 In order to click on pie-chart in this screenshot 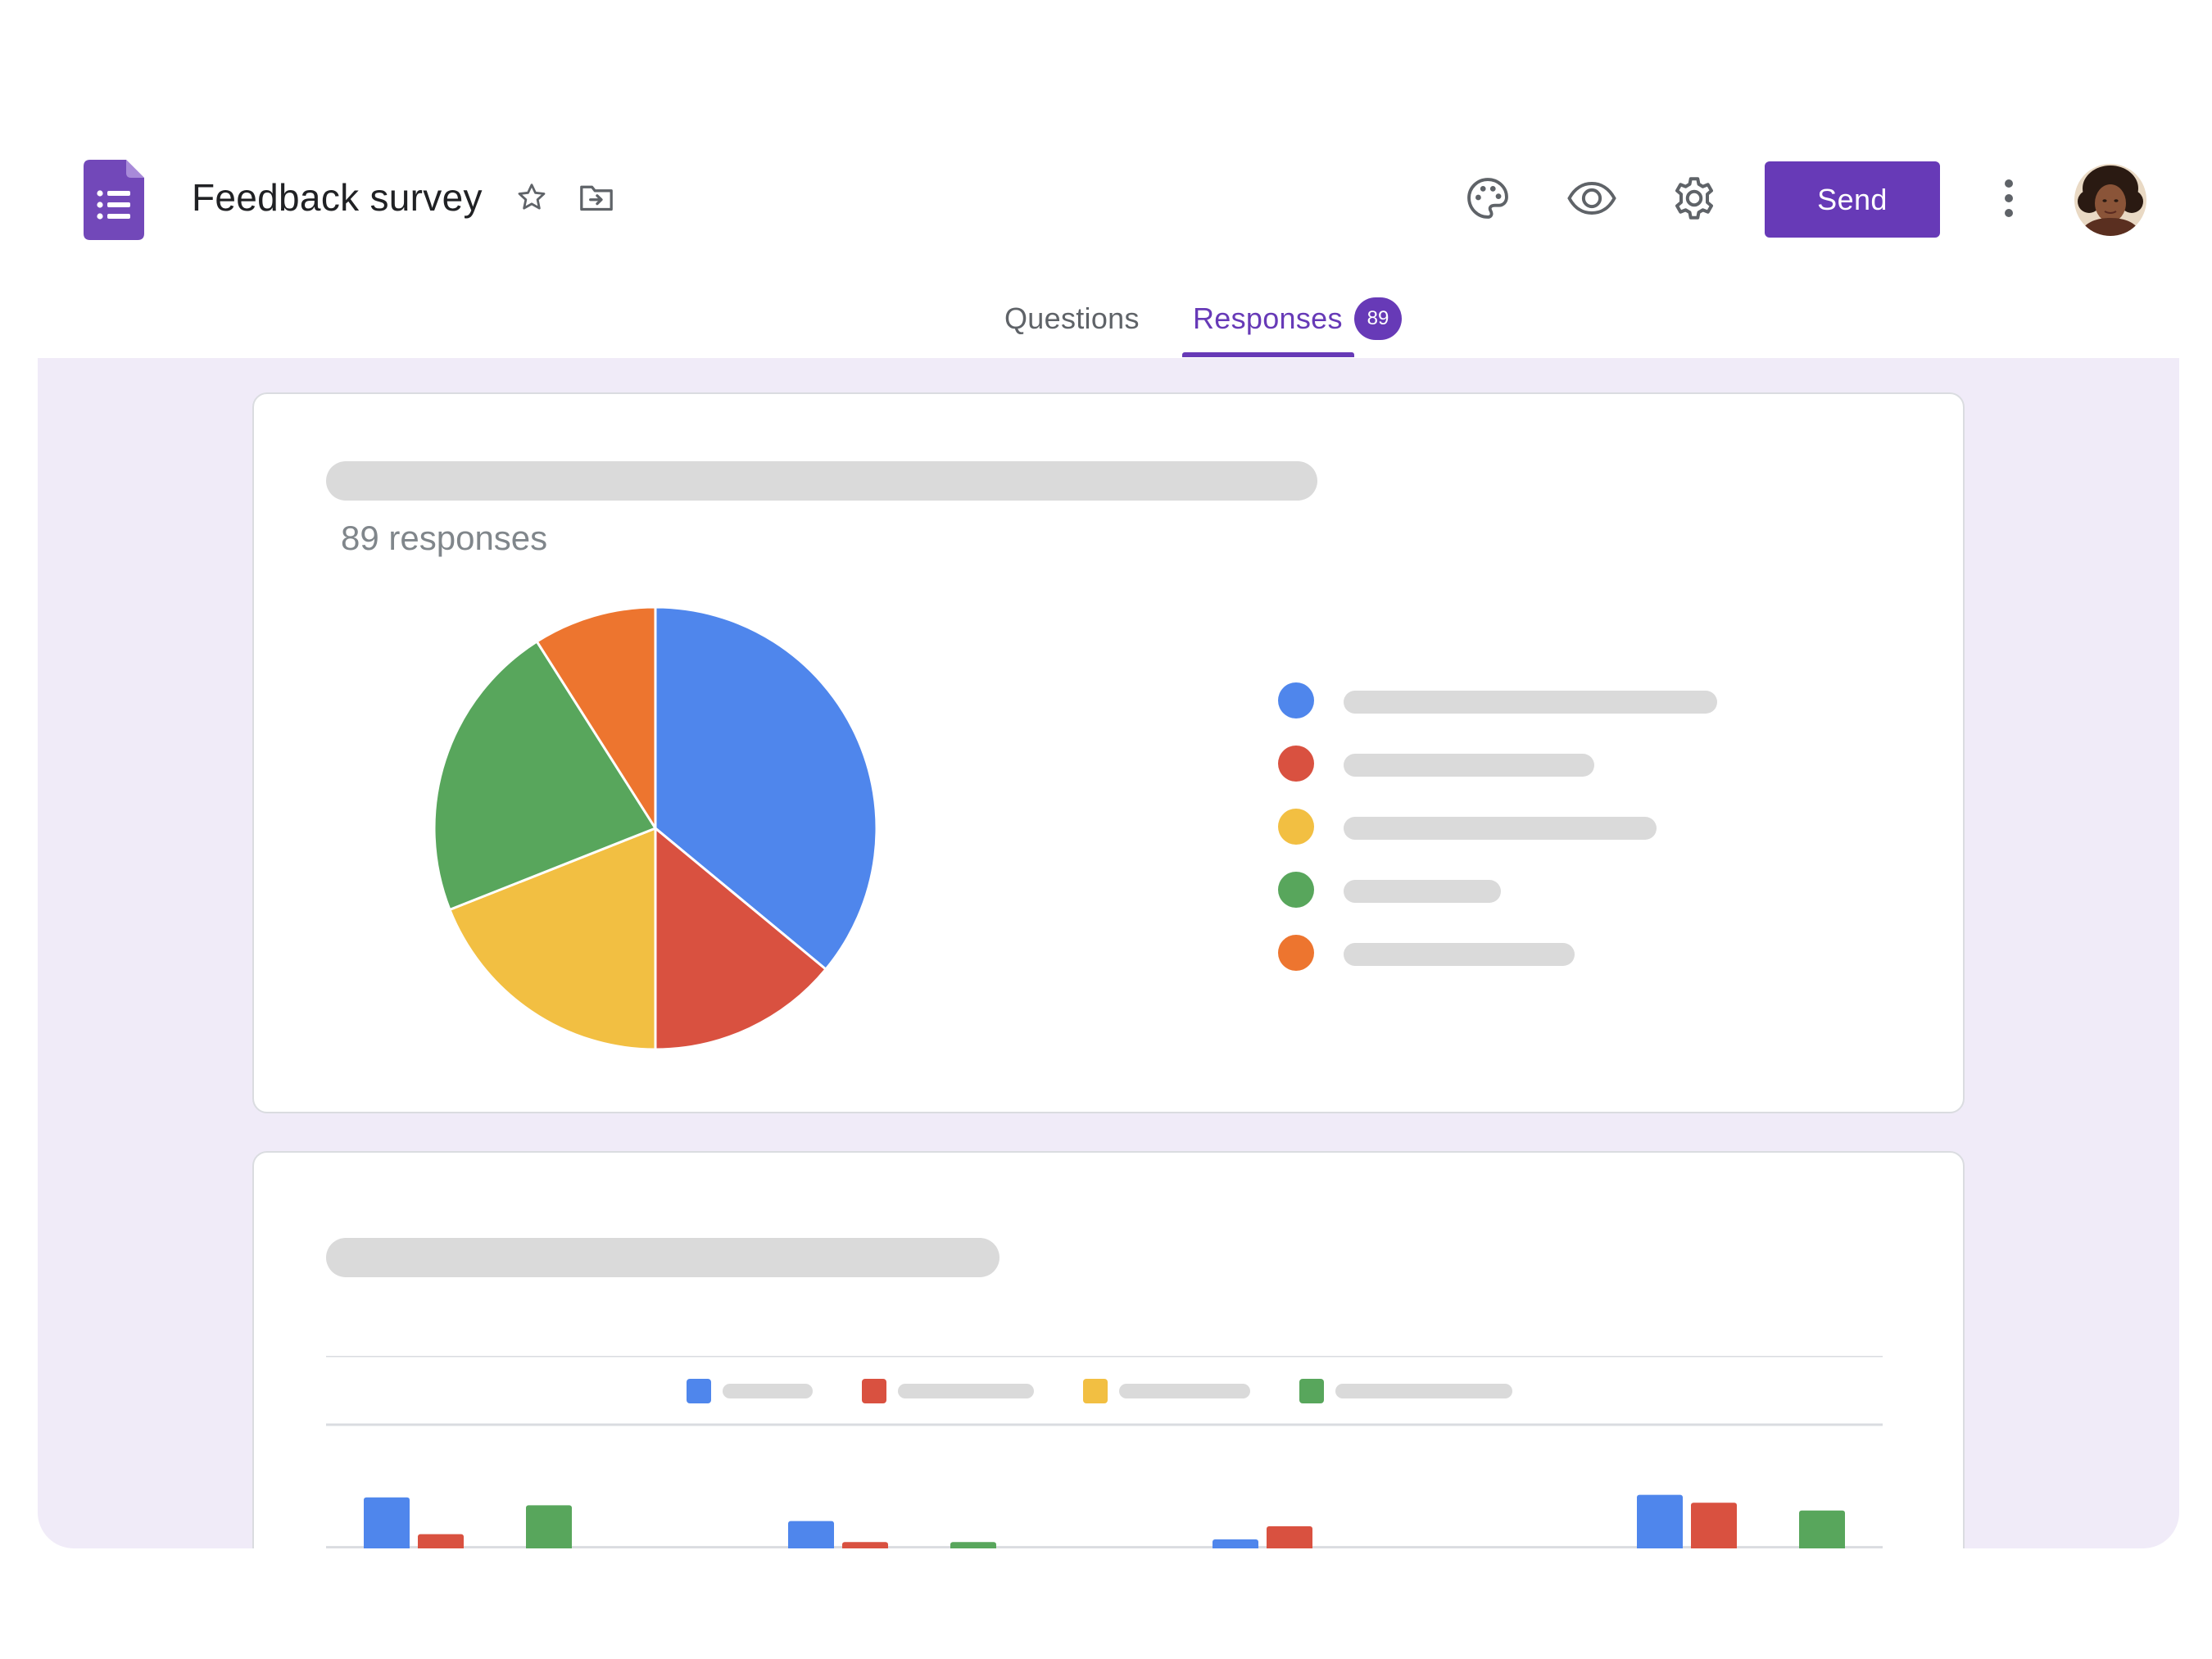, I will do `click(655, 828)`.